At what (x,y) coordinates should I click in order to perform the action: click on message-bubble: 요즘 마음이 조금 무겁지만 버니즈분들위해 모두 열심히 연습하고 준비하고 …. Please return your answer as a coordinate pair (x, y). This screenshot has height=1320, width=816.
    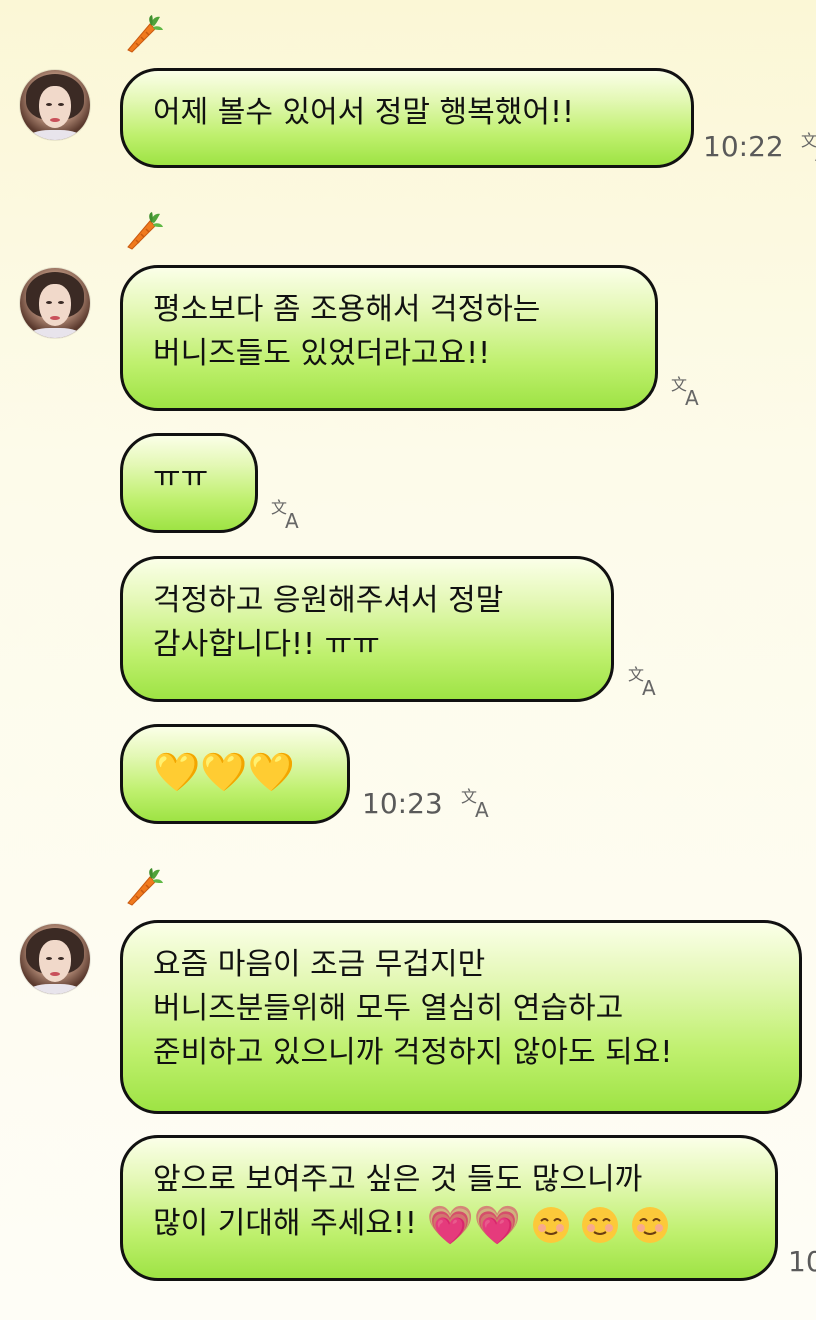
    Looking at the image, I should click on (461, 1017).